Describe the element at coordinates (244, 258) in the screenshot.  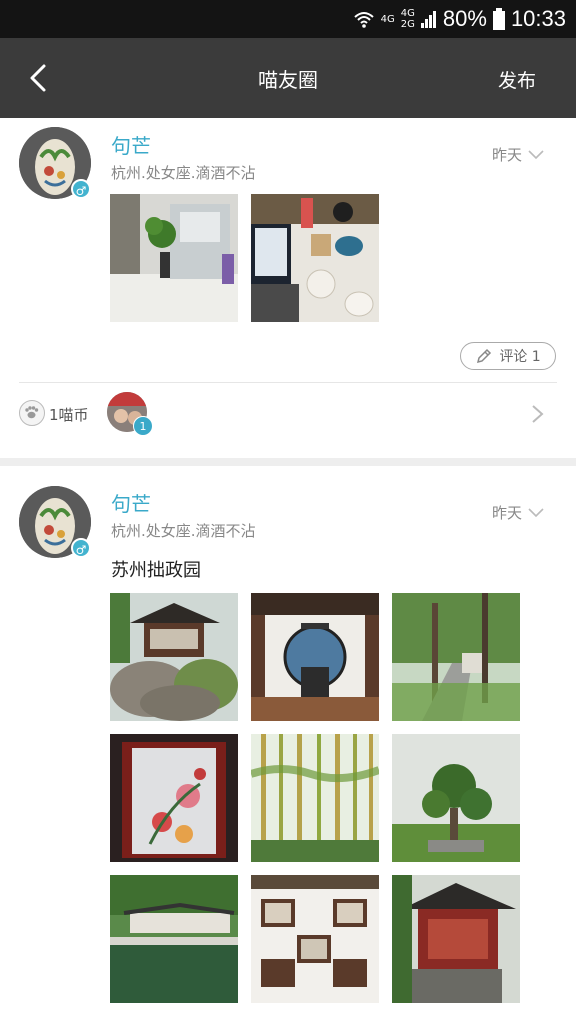
I see `photo-grid` at that location.